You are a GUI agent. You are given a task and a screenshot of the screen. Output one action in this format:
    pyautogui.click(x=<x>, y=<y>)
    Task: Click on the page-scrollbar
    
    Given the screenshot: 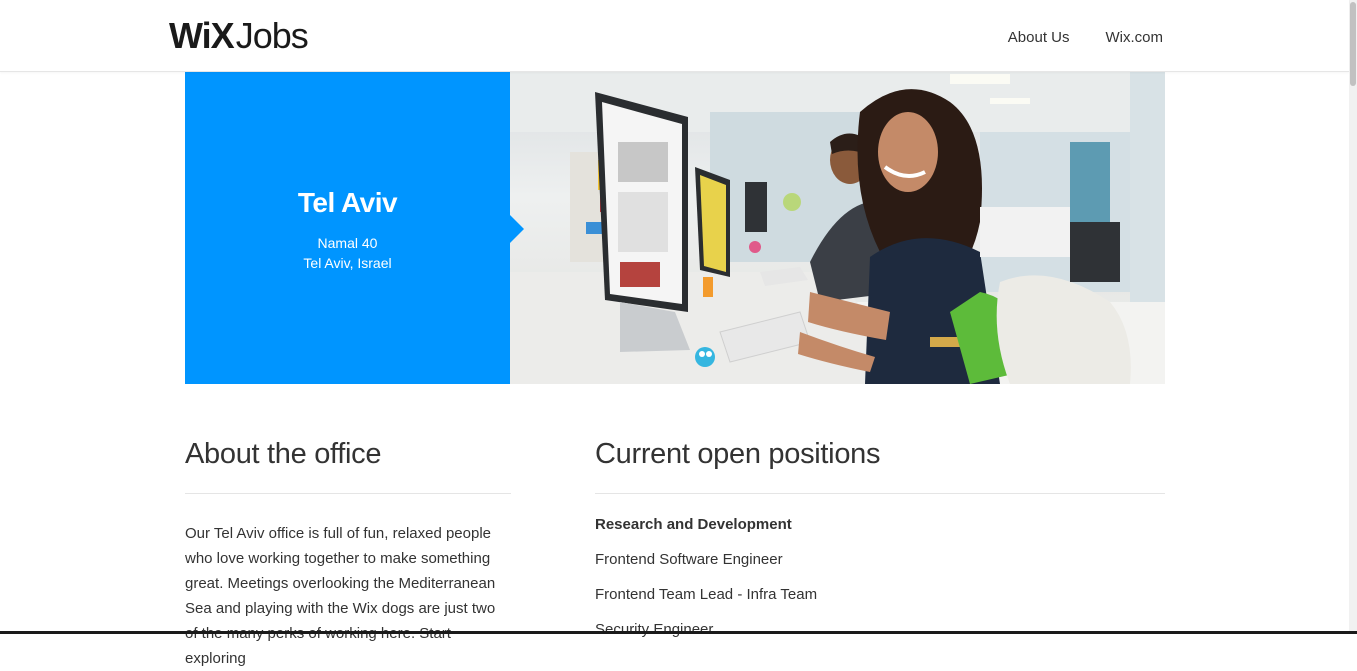 What is the action you would take?
    pyautogui.click(x=1353, y=317)
    